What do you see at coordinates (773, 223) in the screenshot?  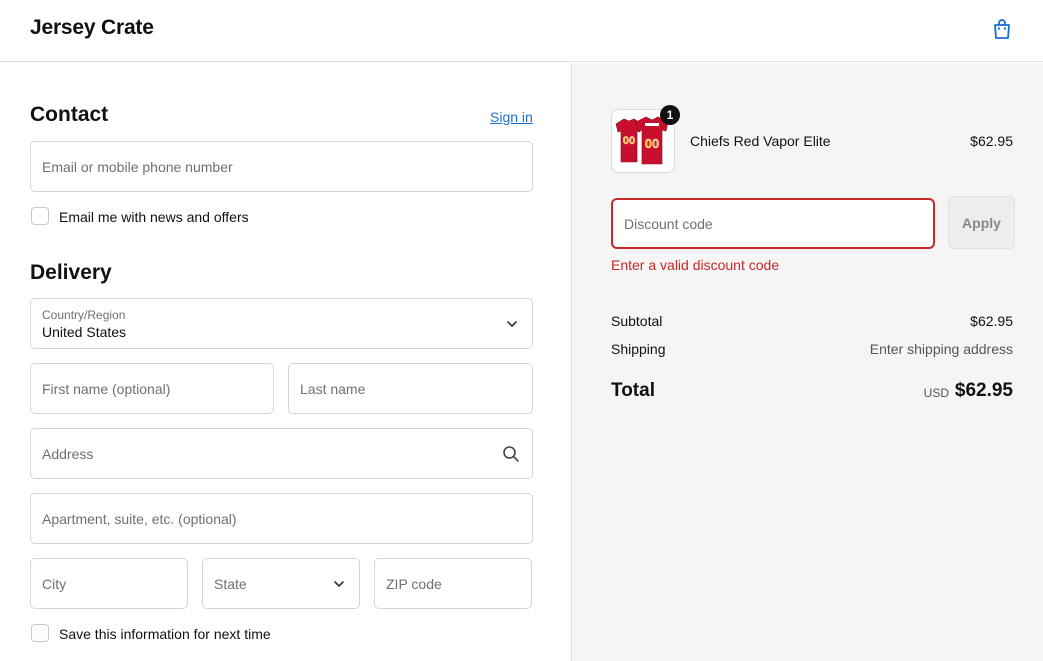 I see `discount-code-field: Discount code` at bounding box center [773, 223].